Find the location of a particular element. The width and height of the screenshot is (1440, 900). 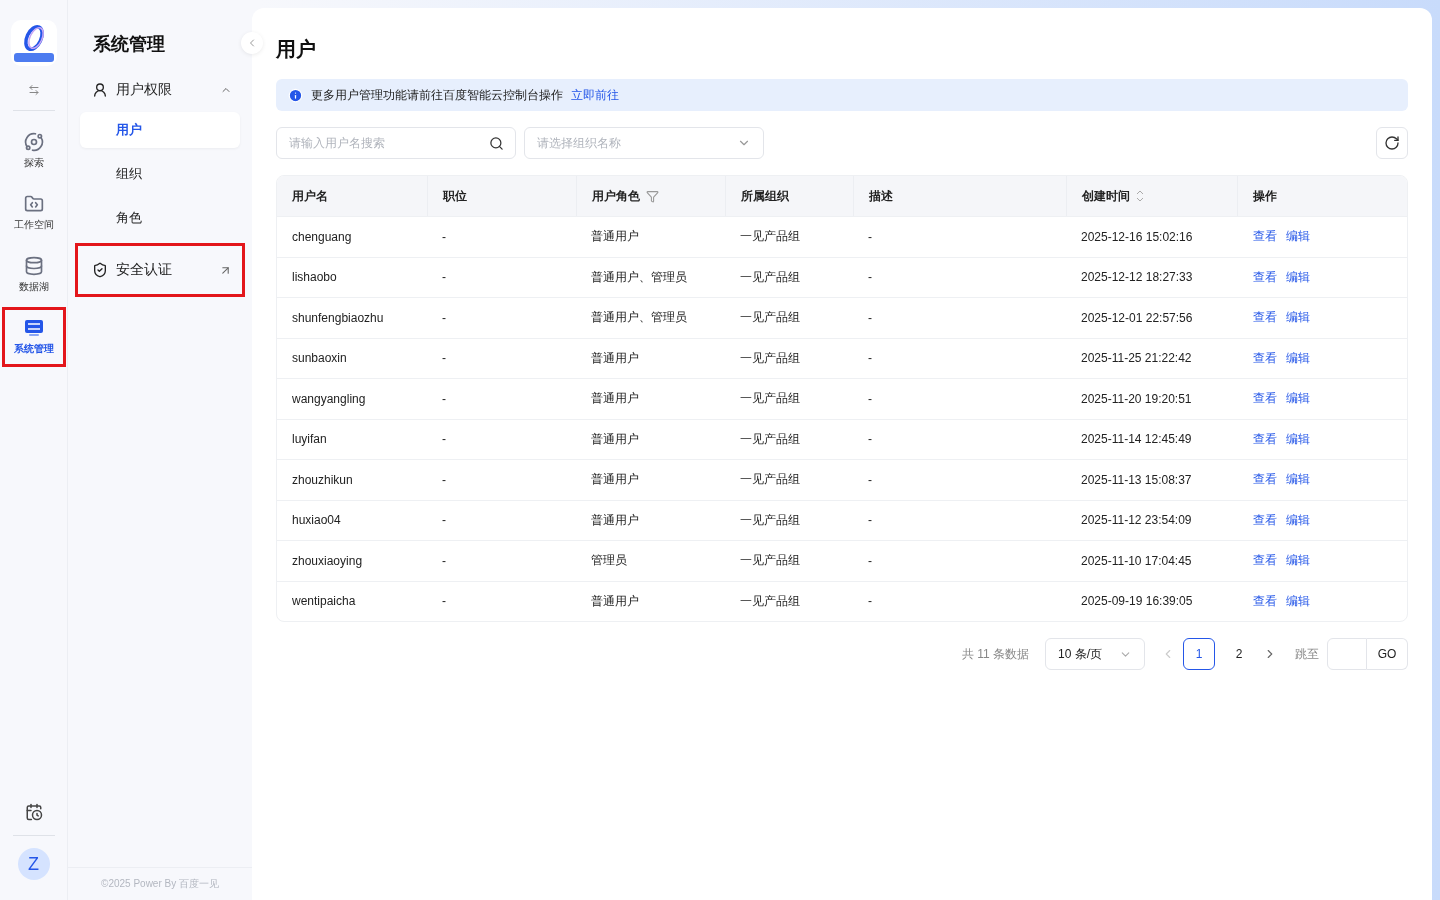

nav-item: 数据湖 is located at coordinates (33, 275).